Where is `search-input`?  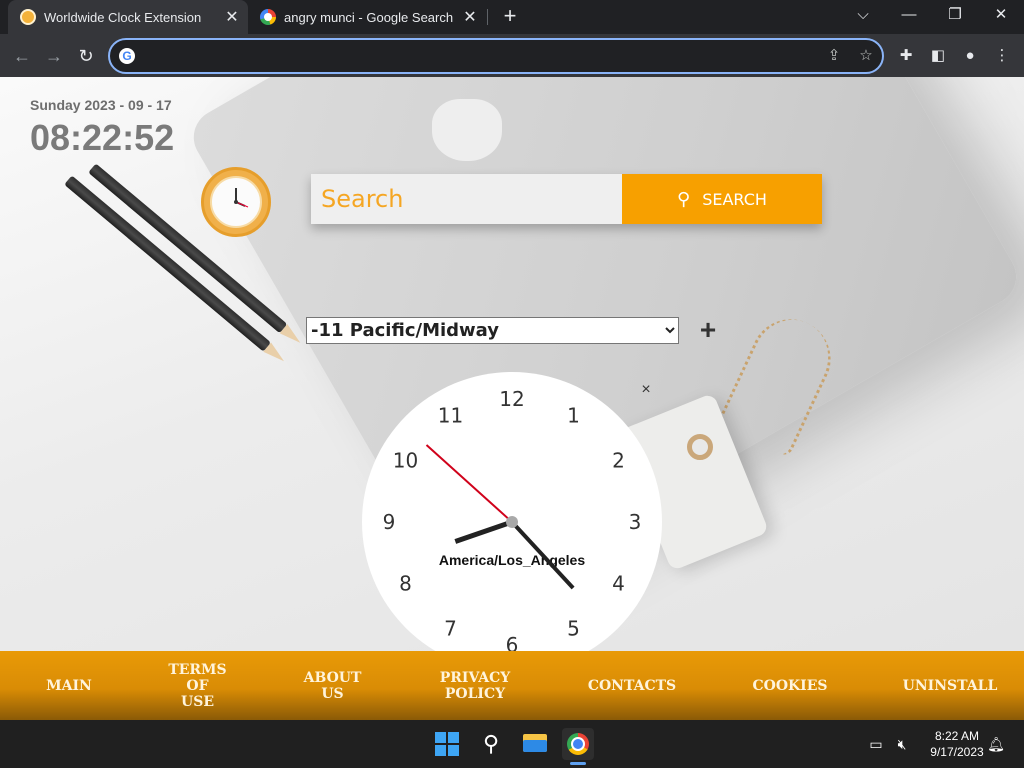
search-input is located at coordinates (466, 199).